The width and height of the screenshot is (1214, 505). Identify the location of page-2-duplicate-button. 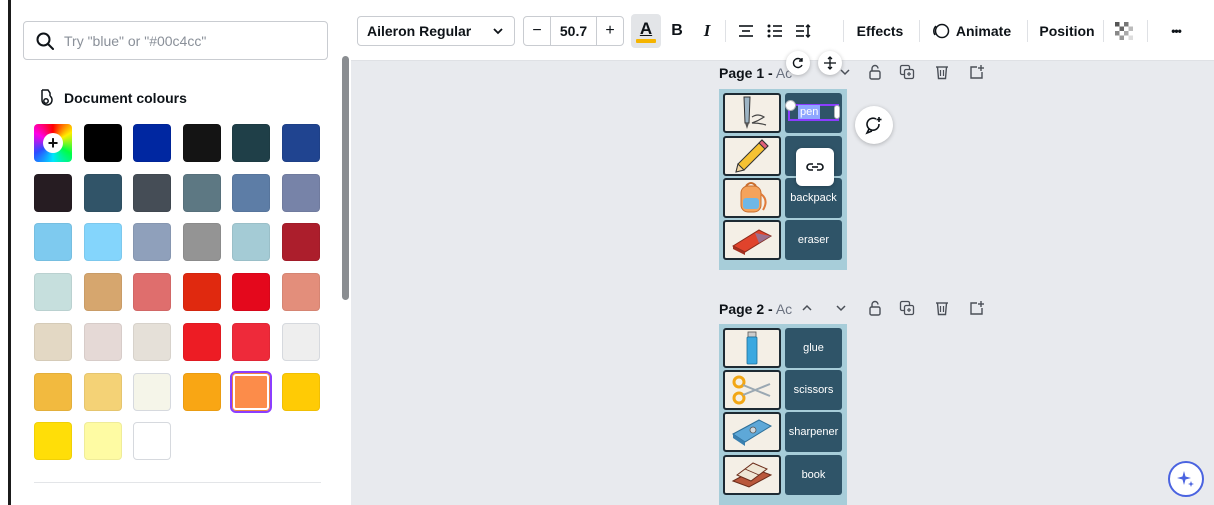
(907, 308).